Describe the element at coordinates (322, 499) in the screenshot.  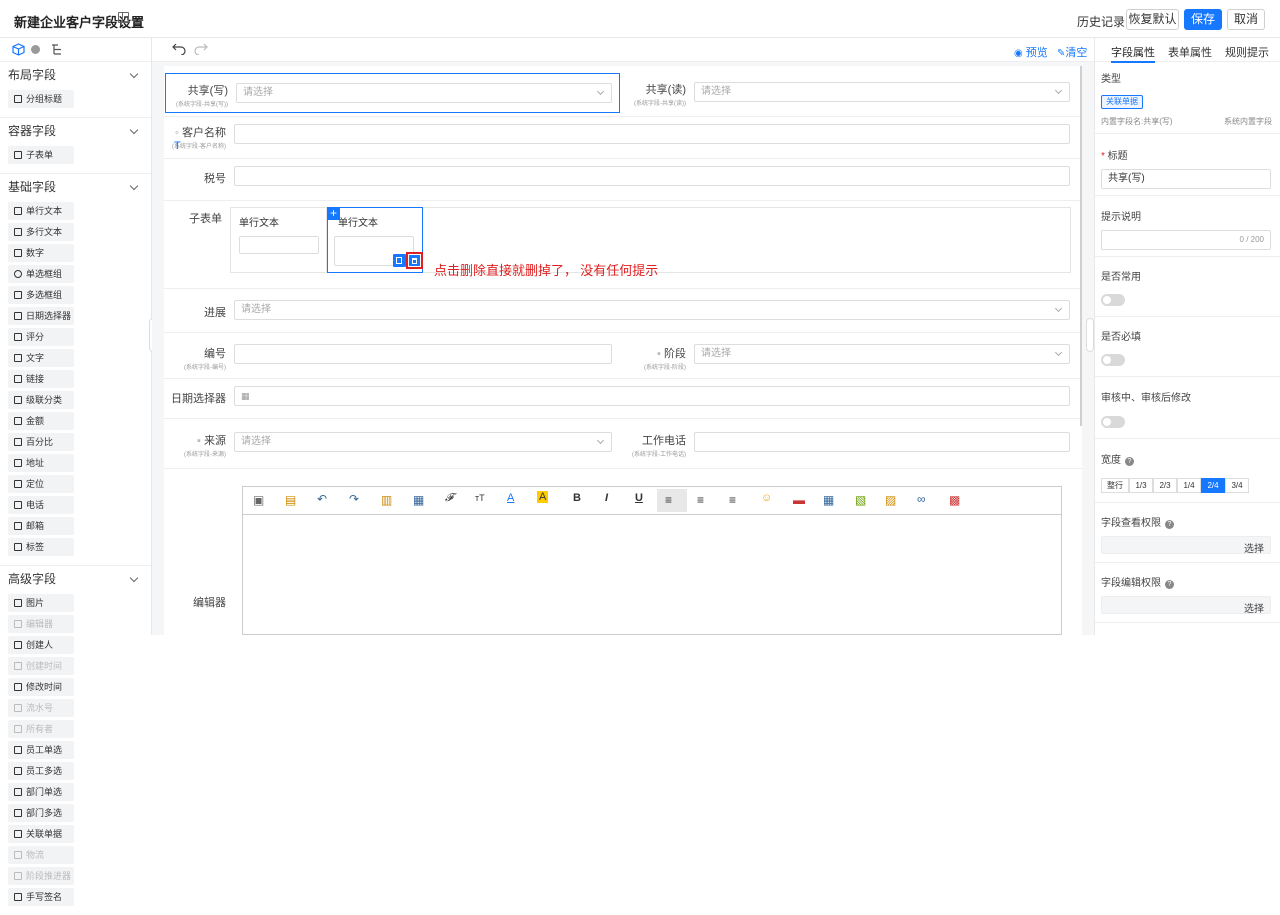
I see `undo-editor-icon: ↶` at that location.